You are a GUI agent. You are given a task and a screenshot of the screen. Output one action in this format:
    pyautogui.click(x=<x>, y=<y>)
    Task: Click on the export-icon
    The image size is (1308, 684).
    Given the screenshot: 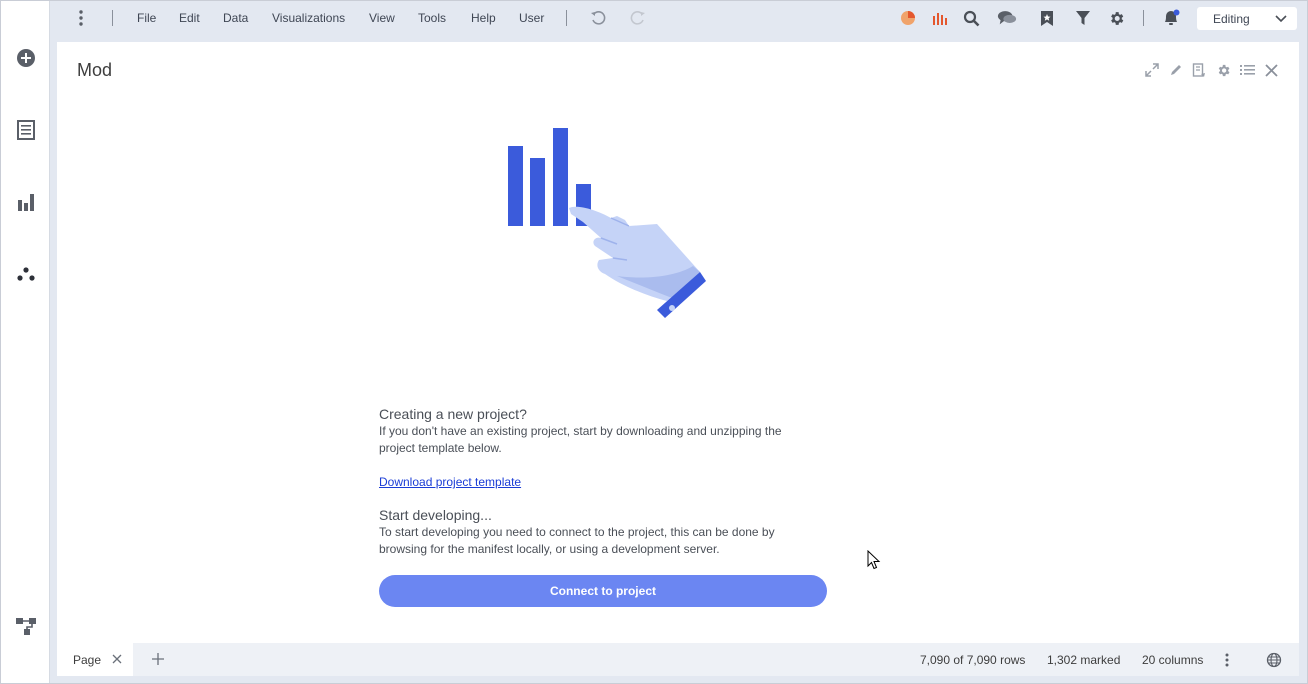 What is the action you would take?
    pyautogui.click(x=1199, y=70)
    